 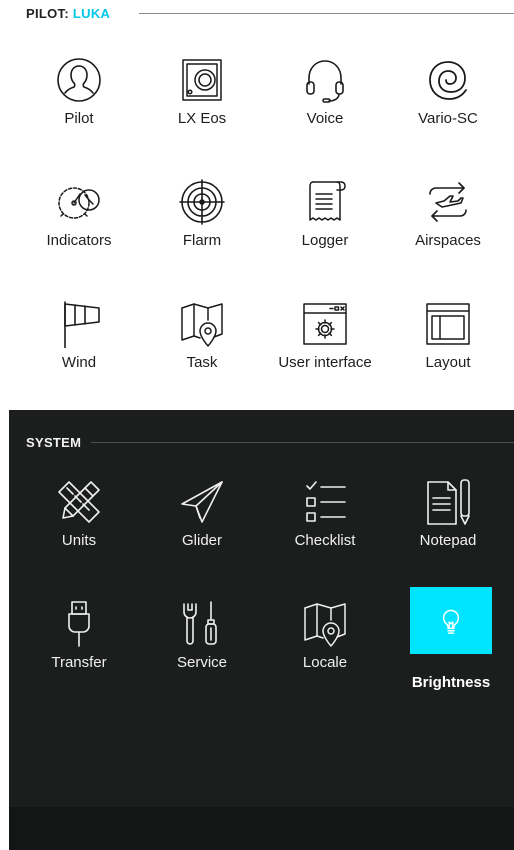 I want to click on tile-units: Units, so click(x=79, y=508).